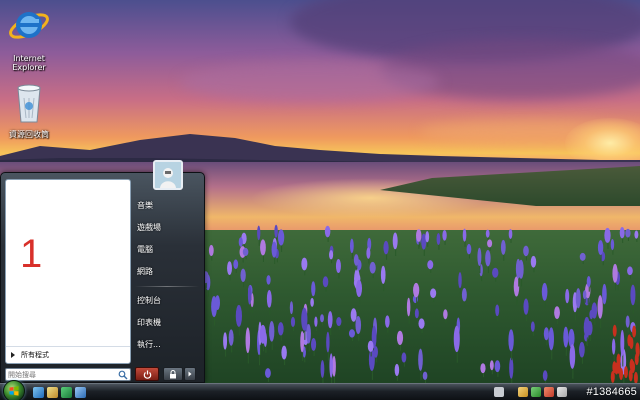 Image resolution: width=640 pixels, height=400 pixels. I want to click on lock-icon, so click(173, 373).